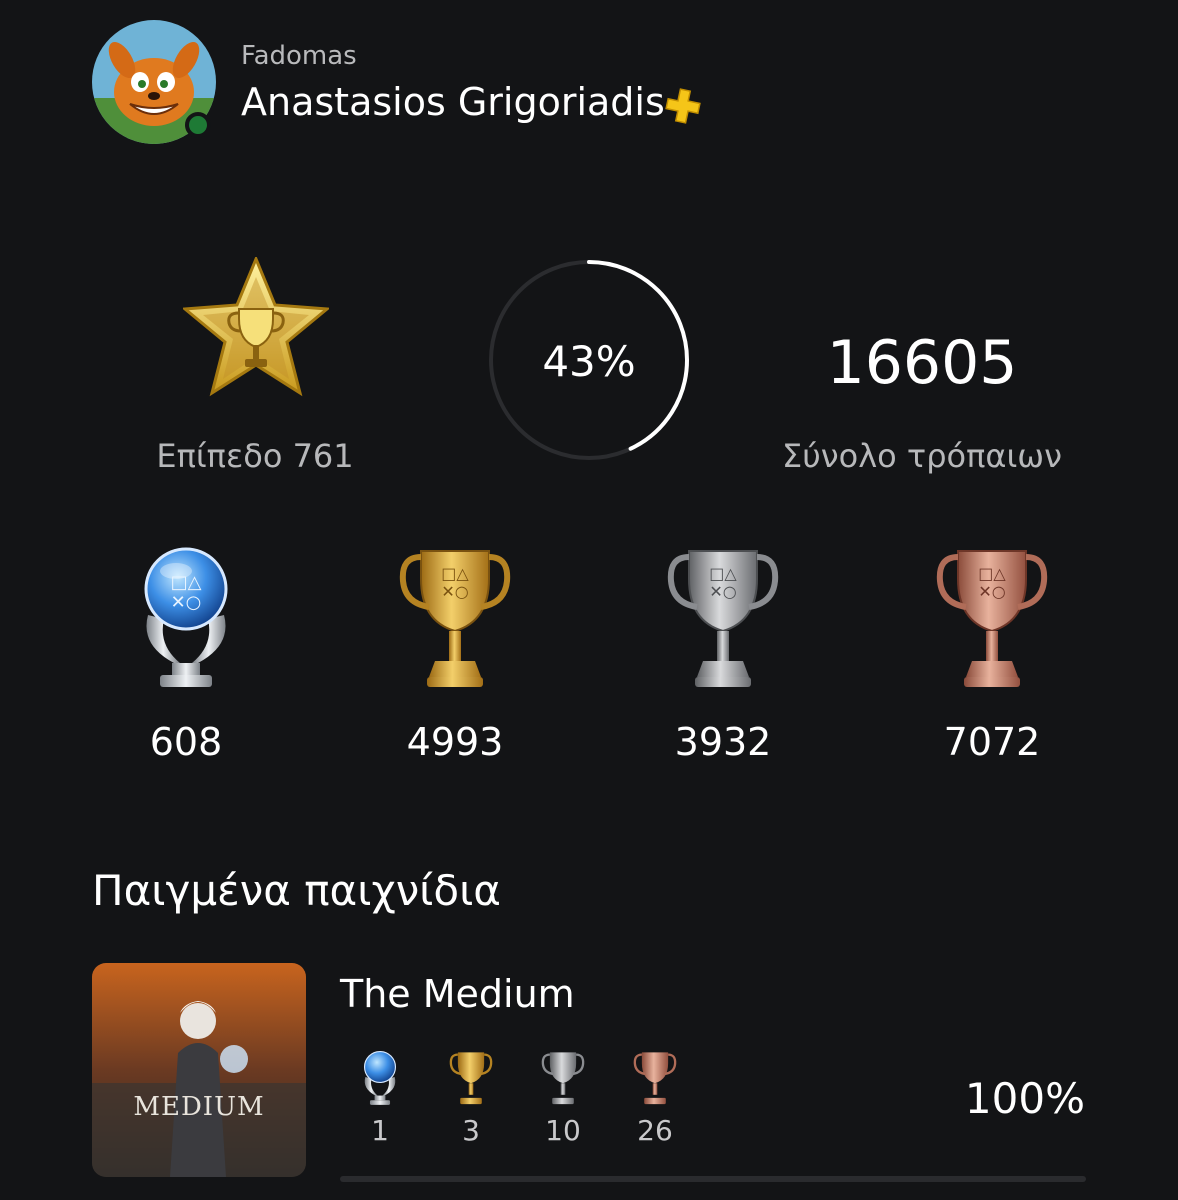 Image resolution: width=1178 pixels, height=1200 pixels. What do you see at coordinates (186, 617) in the screenshot?
I see `platinum-trophy-icon: □△ ✕○` at bounding box center [186, 617].